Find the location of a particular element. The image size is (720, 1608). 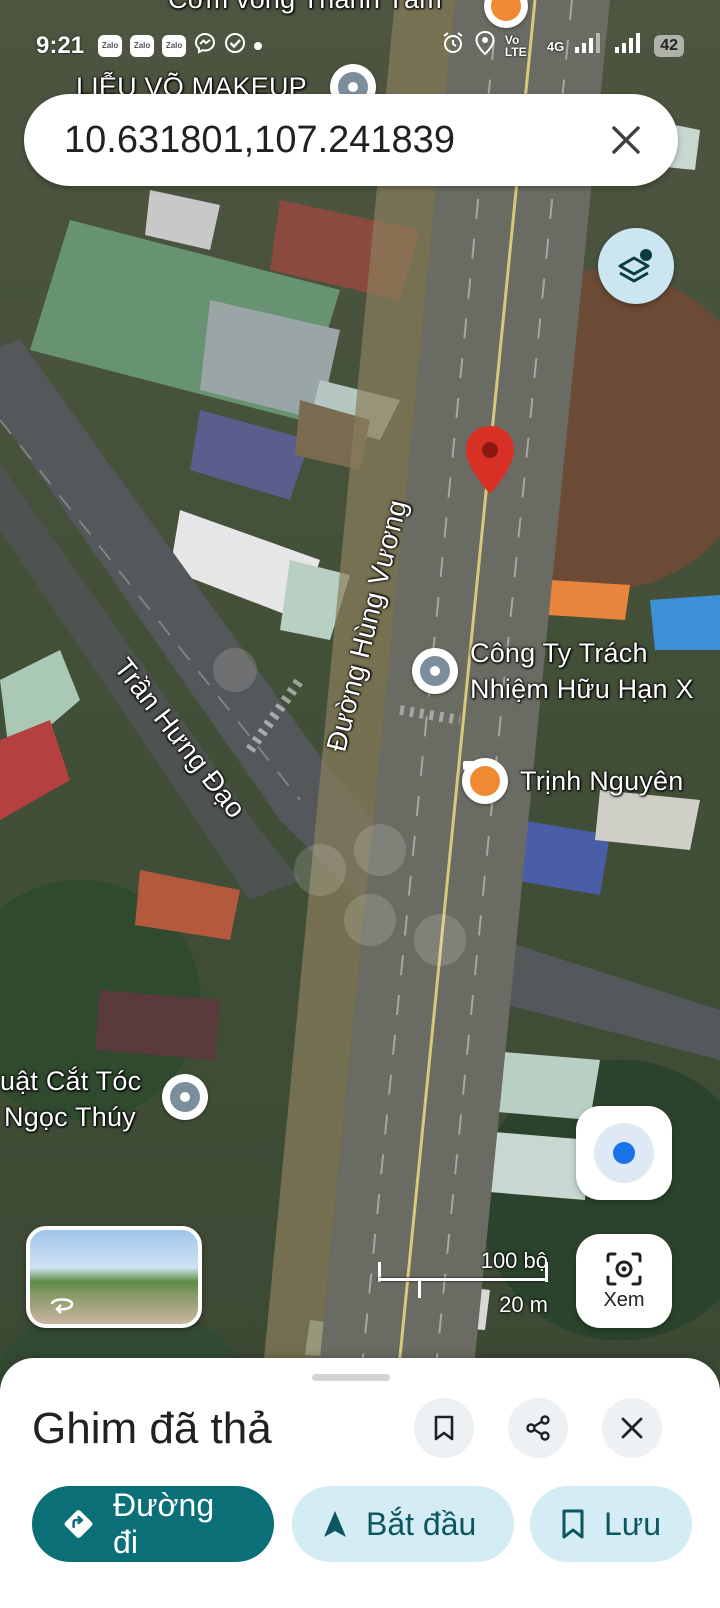

start-button: Bắt đầu is located at coordinates (403, 1524).